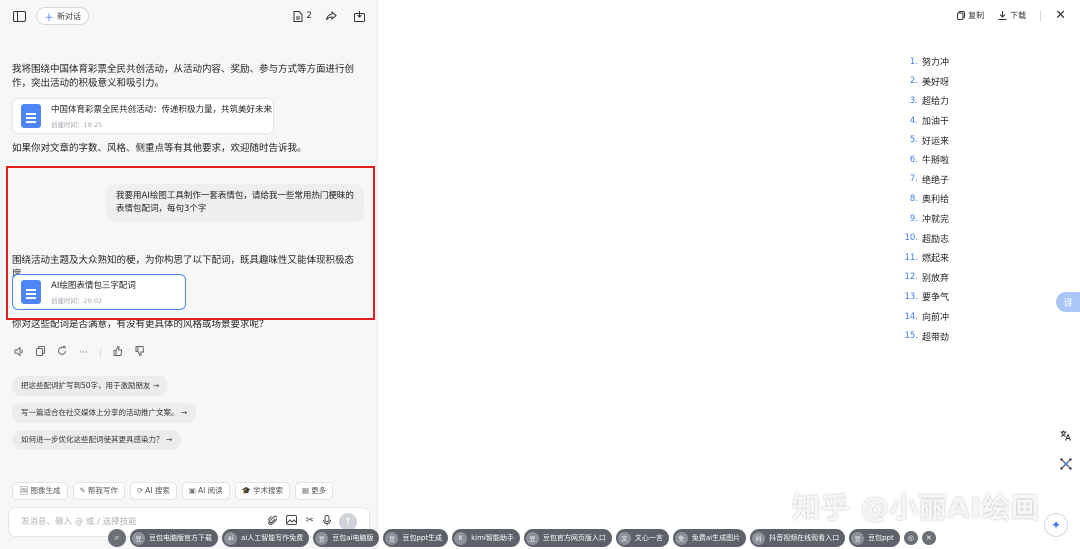 The height and width of the screenshot is (549, 1080). I want to click on tool-more: ▦ 更多, so click(314, 491).